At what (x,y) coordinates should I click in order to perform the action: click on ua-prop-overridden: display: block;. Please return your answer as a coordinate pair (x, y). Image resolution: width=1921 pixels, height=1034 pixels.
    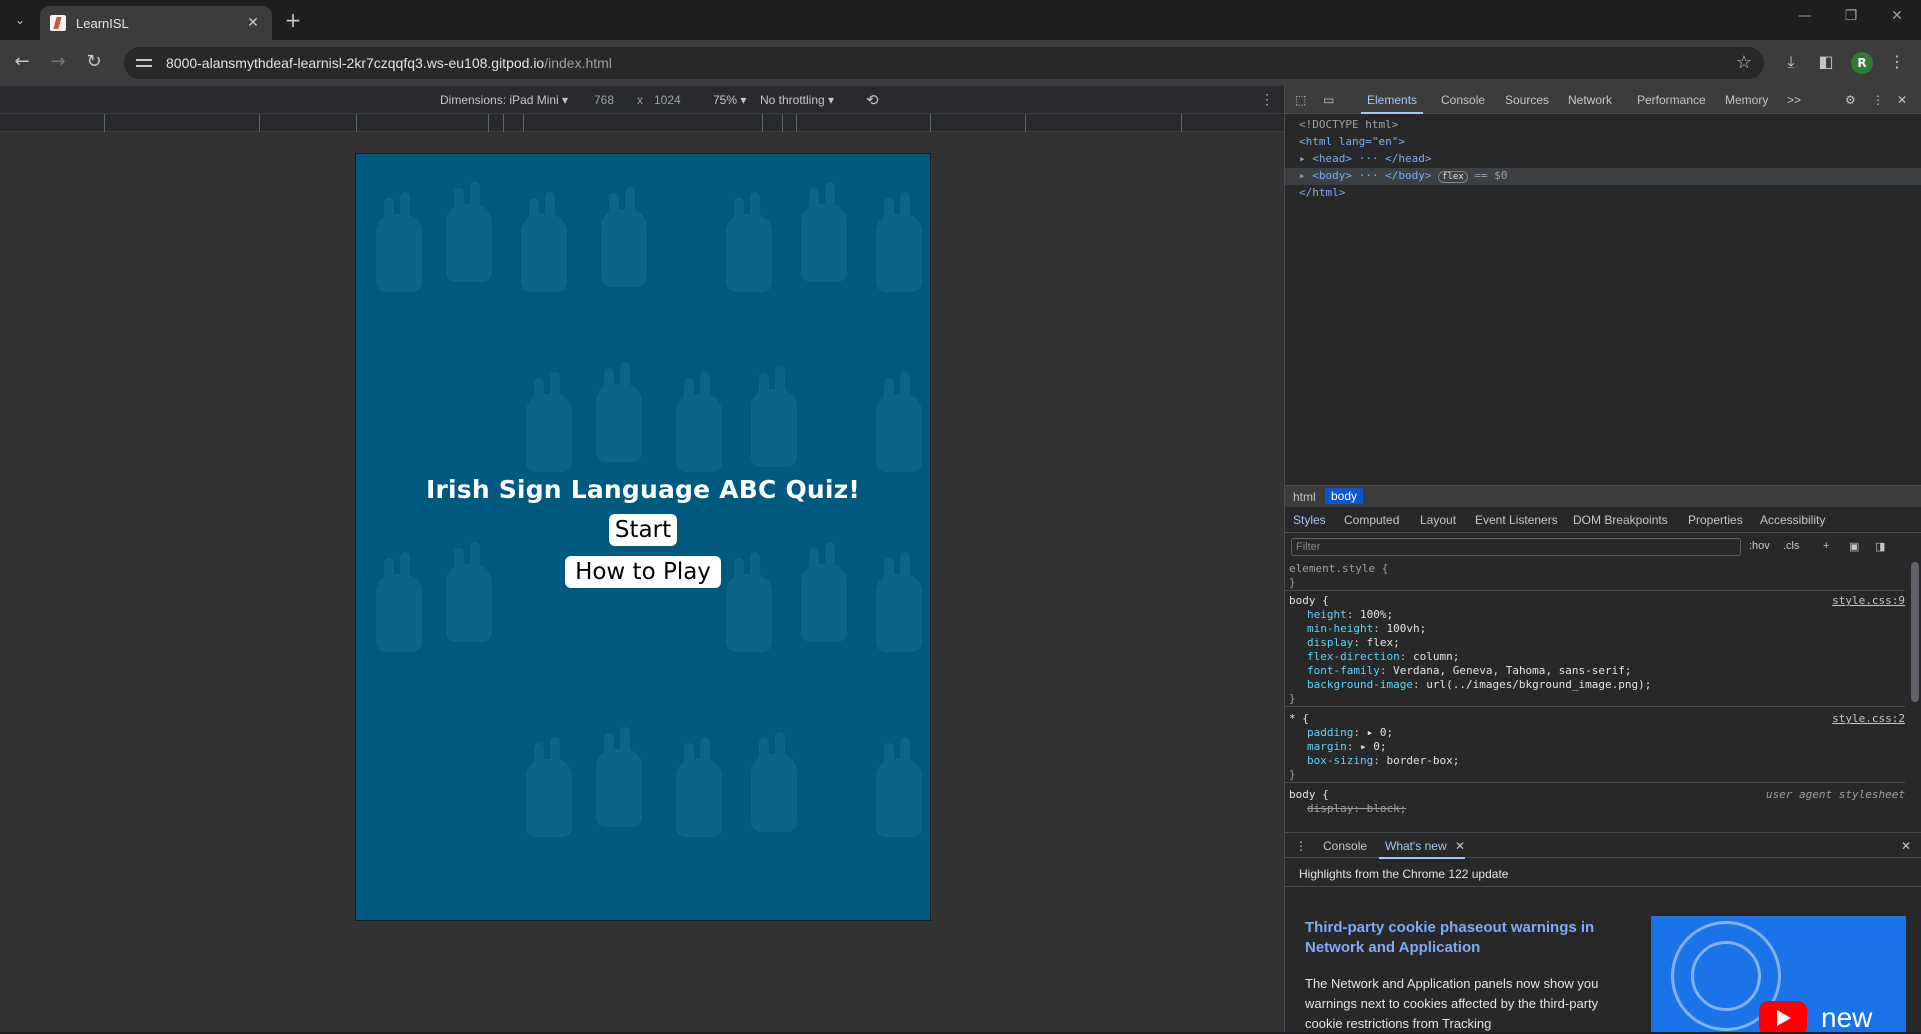
    Looking at the image, I should click on (1356, 808).